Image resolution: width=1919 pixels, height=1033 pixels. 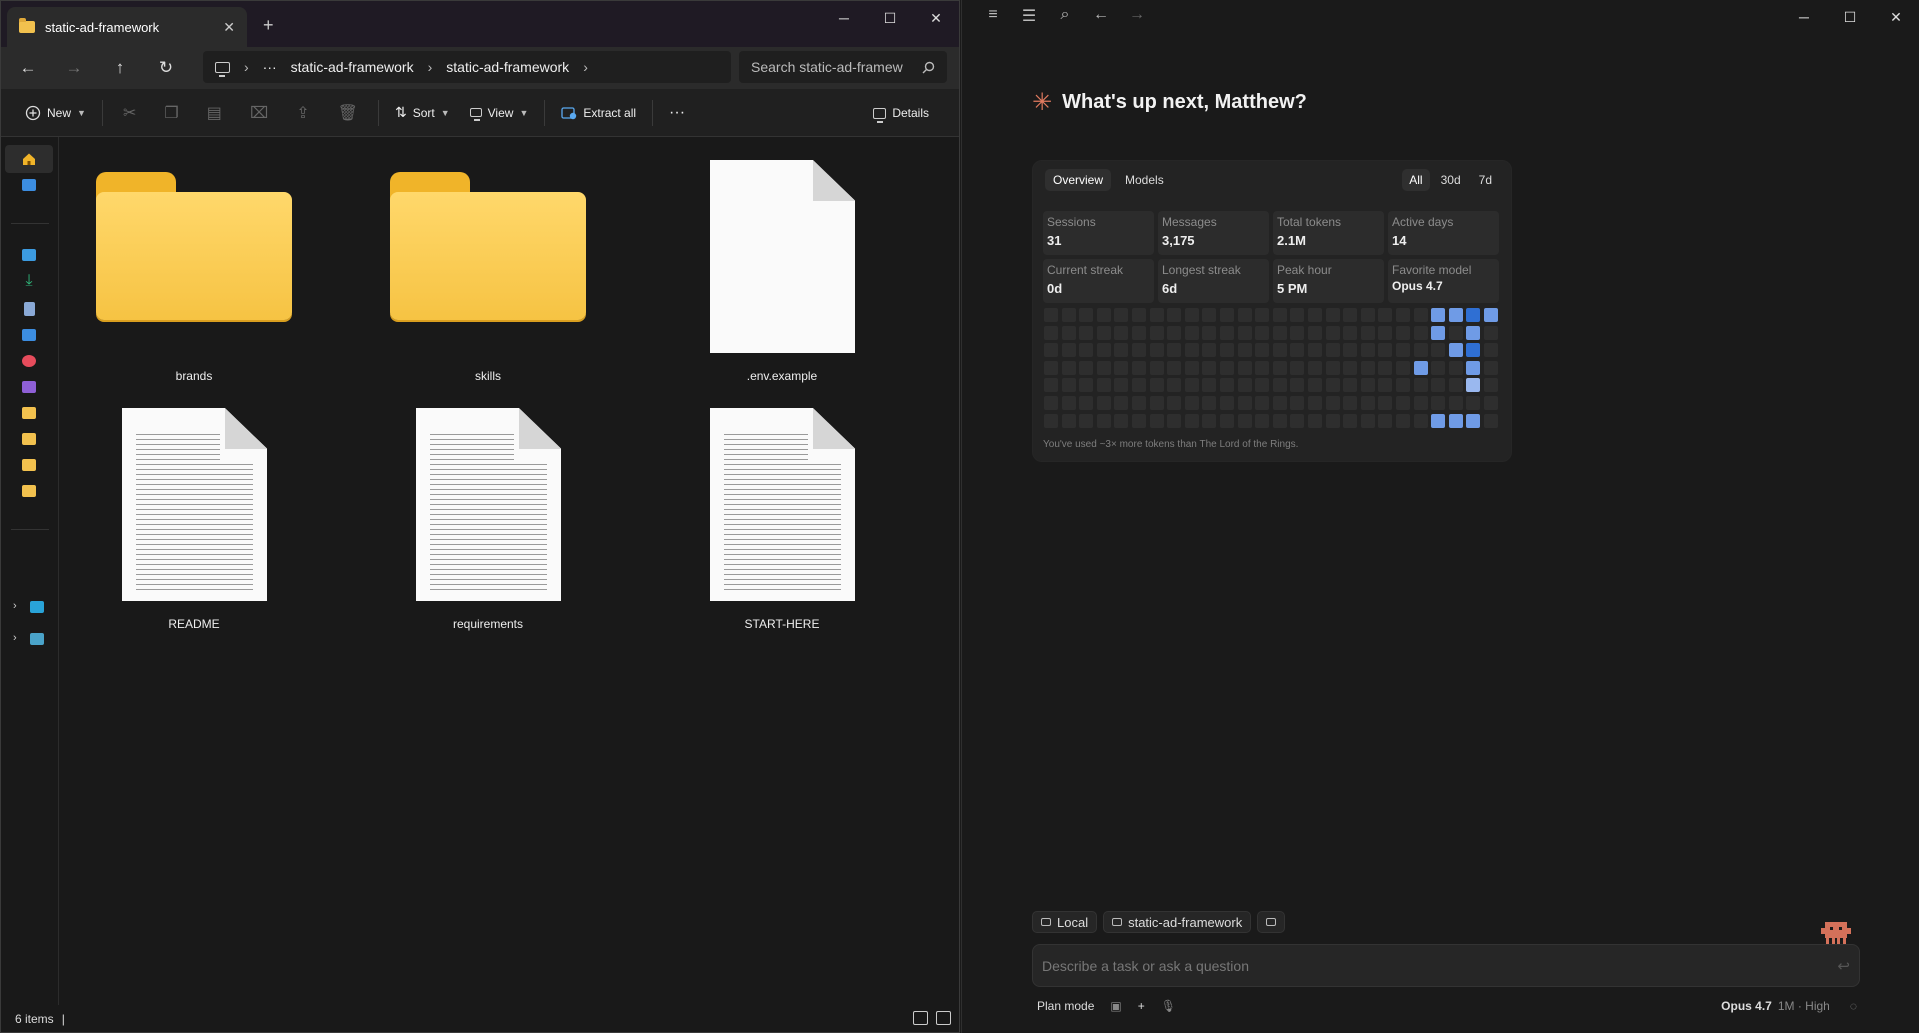 I want to click on tab-models: Models, so click(x=1144, y=180).